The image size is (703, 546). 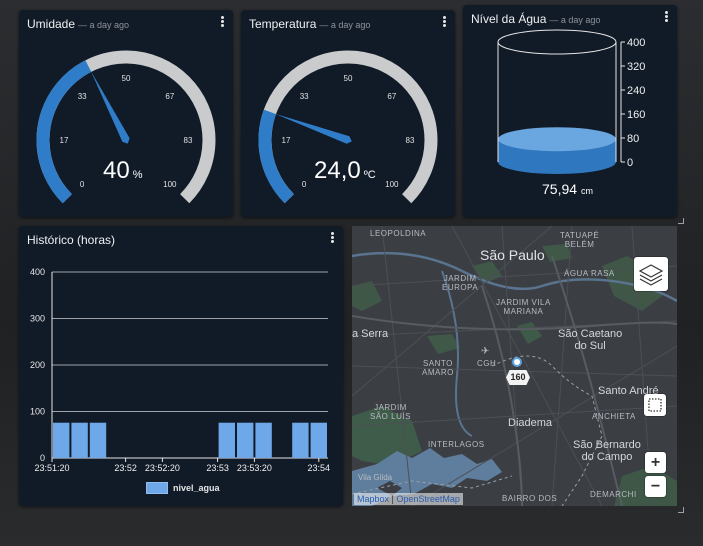 What do you see at coordinates (37, 272) in the screenshot?
I see `chart-ytick-label: 400` at bounding box center [37, 272].